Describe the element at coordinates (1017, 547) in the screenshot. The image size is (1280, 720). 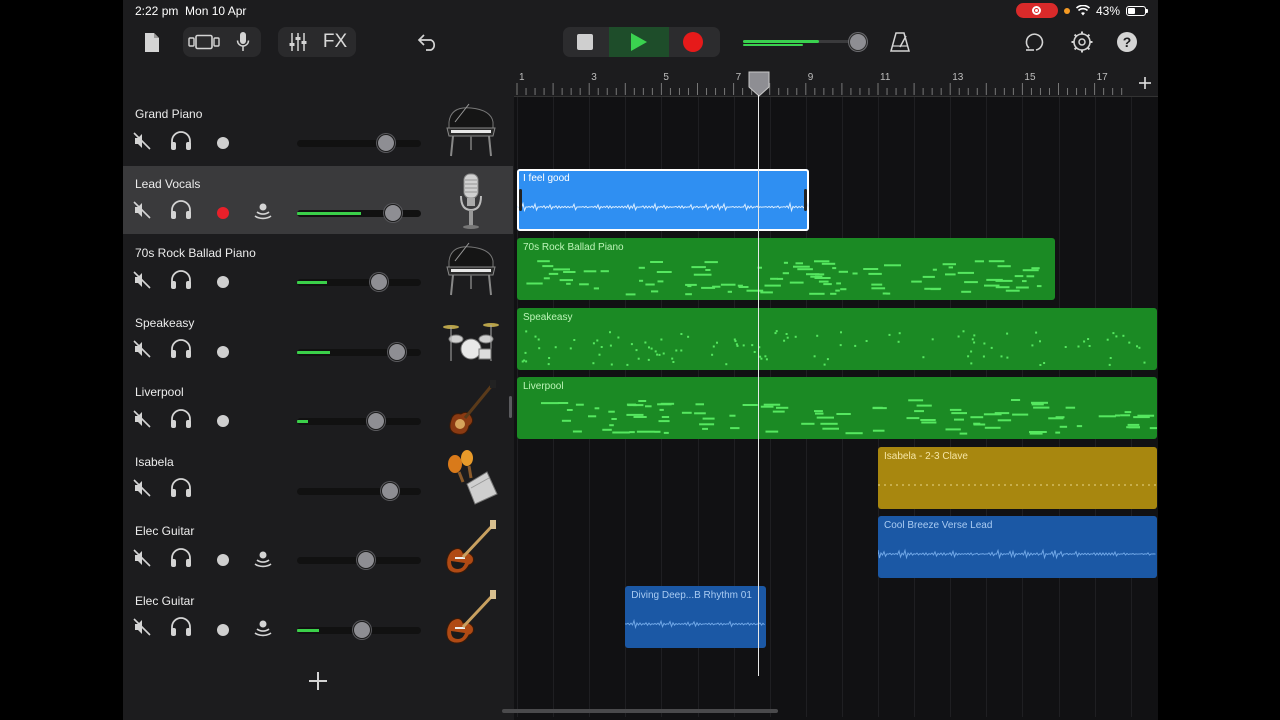
I see `audio-region: Cool Breeze Verse Lead` at that location.